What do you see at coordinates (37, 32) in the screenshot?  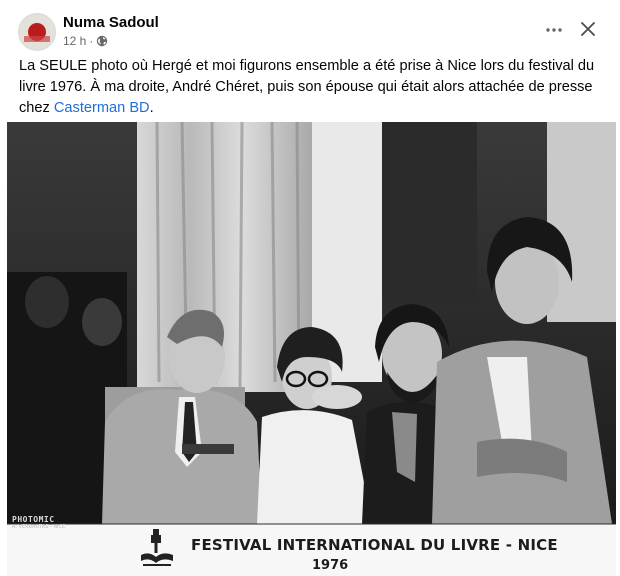 I see `author-avatar` at bounding box center [37, 32].